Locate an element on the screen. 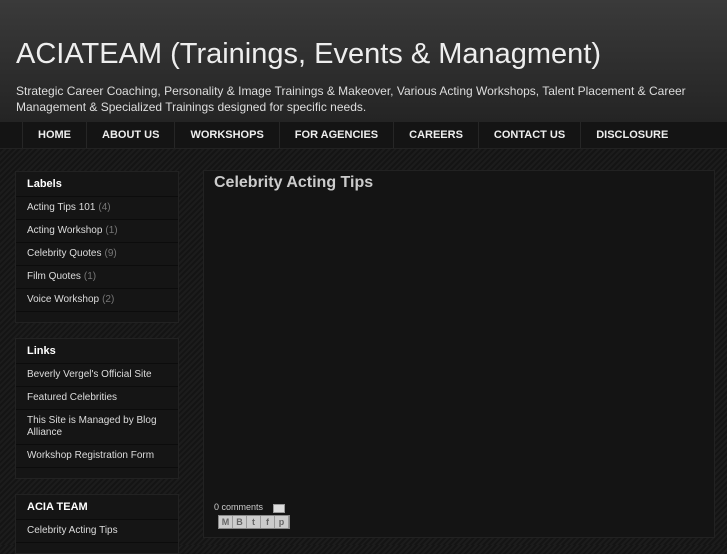 This screenshot has width=727, height=554. widget-title: Links is located at coordinates (97, 351).